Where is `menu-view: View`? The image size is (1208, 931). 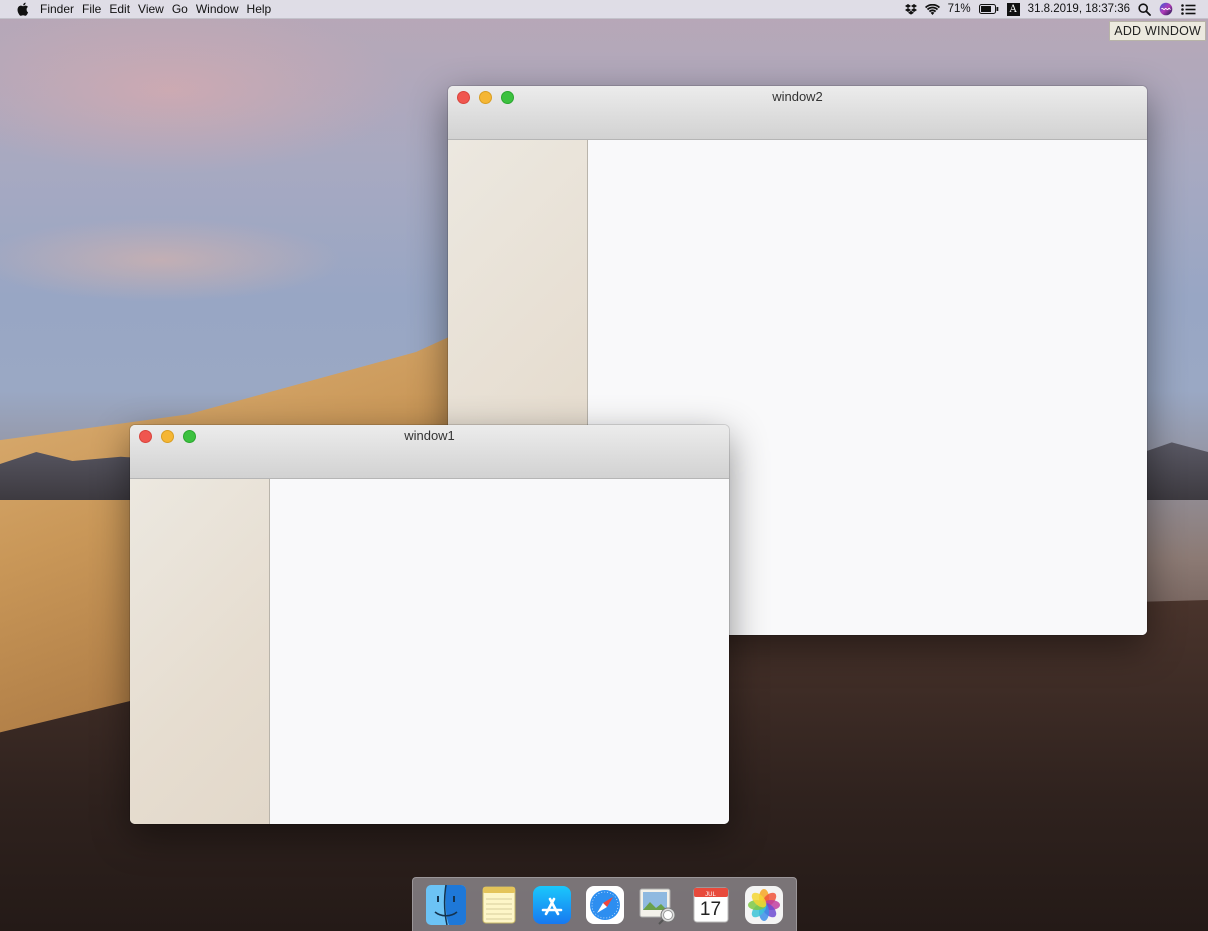
menu-view: View is located at coordinates (151, 9).